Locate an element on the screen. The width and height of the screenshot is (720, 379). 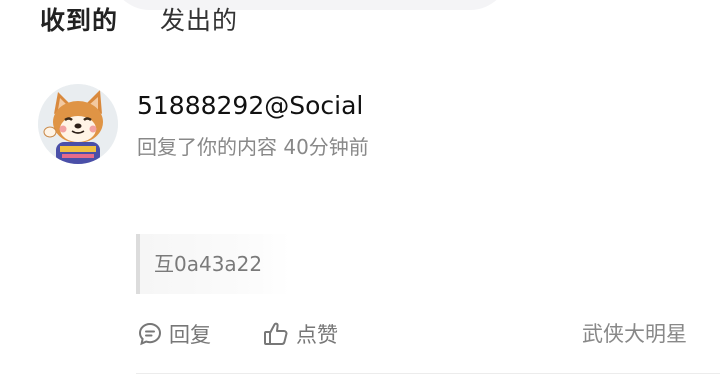
like-label: 点赞 is located at coordinates (317, 335).